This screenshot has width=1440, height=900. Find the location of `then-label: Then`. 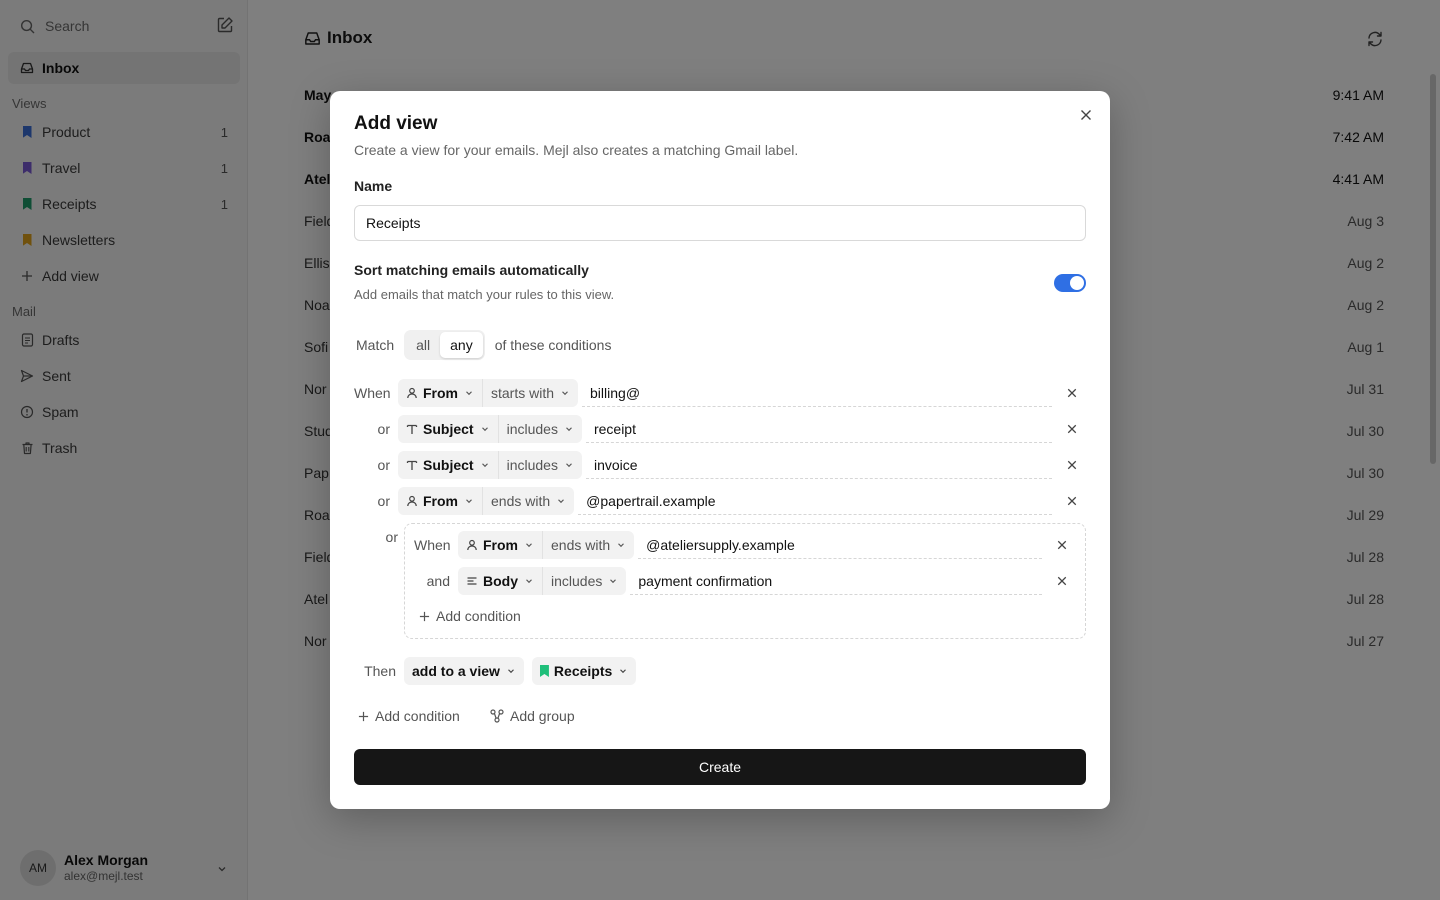

then-label: Then is located at coordinates (380, 671).